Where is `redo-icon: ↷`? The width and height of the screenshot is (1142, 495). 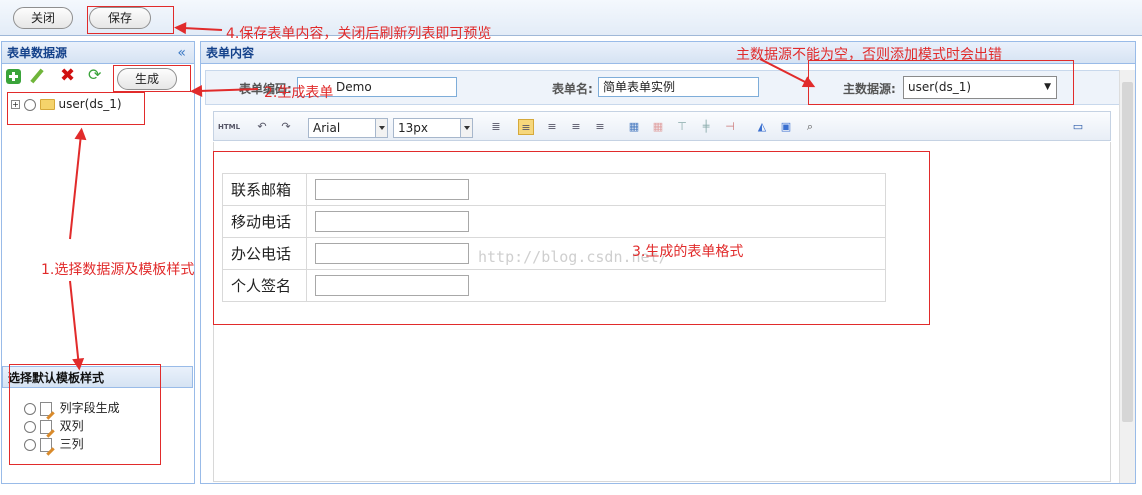 redo-icon: ↷ is located at coordinates (286, 127).